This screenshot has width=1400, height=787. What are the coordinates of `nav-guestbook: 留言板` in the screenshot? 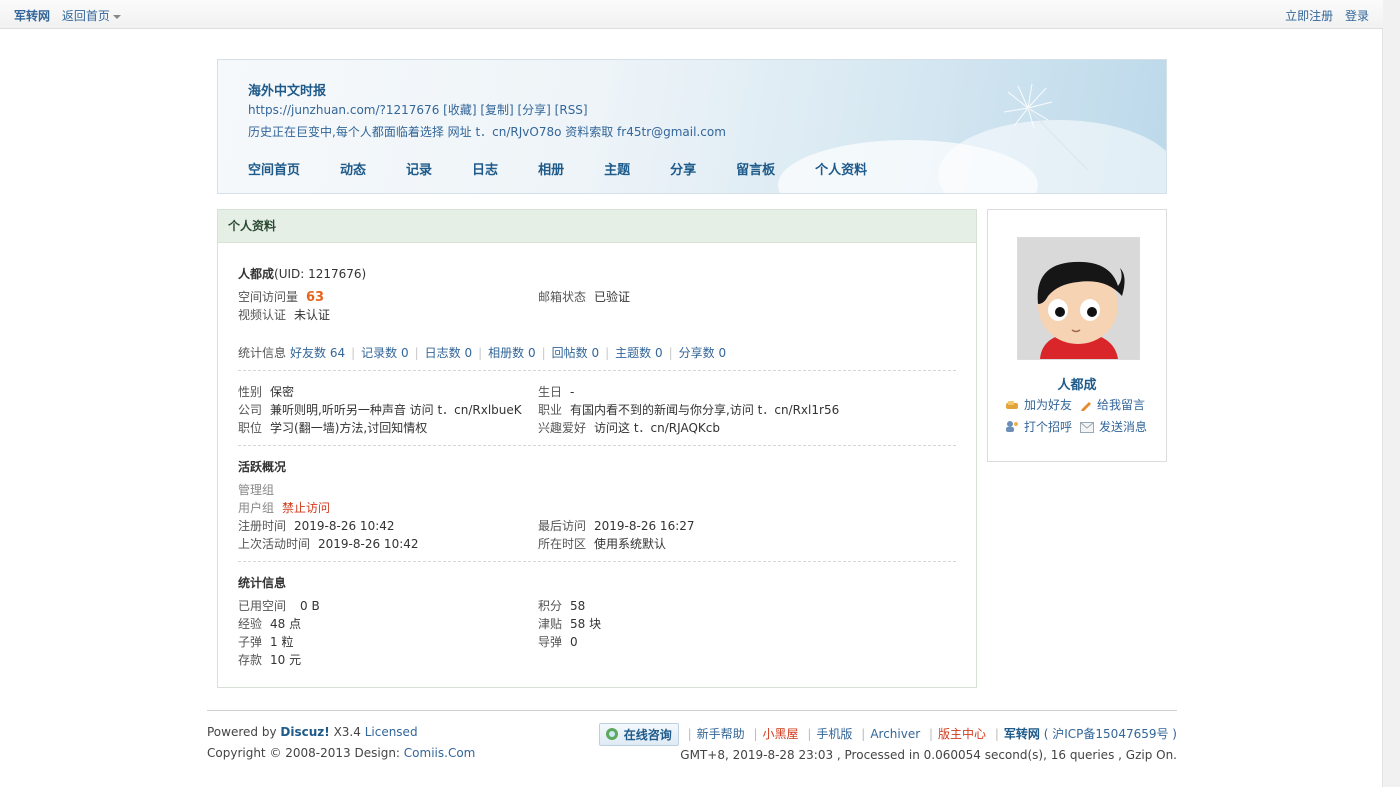 It's located at (755, 168).